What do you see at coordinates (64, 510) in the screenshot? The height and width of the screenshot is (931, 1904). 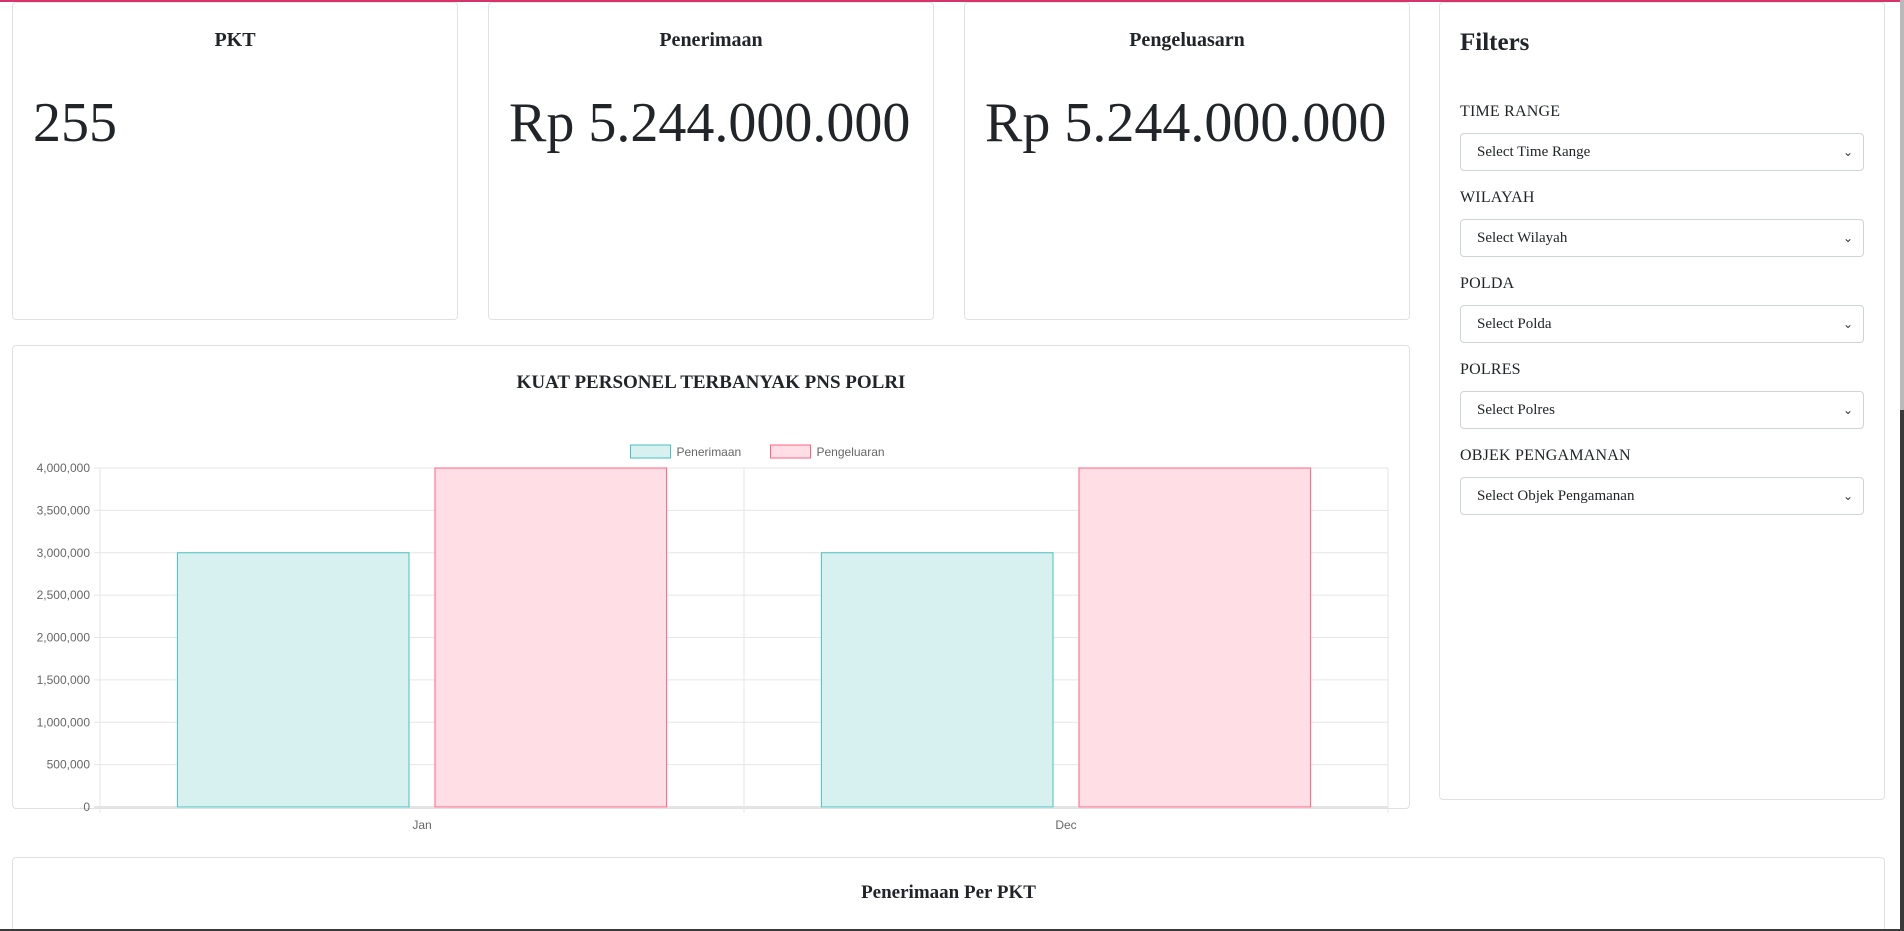 I see `y-tick-label: 3,500,000` at bounding box center [64, 510].